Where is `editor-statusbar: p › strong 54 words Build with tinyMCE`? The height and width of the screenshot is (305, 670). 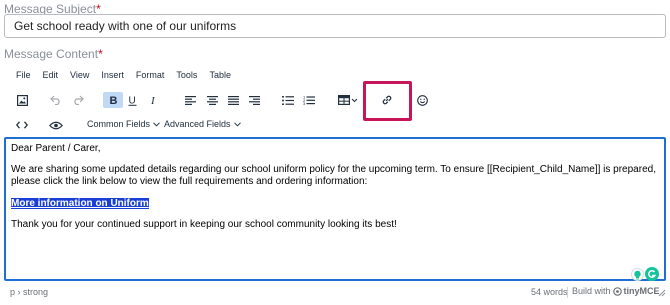
editor-statusbar: p › strong 54 words Build with tinyMCE is located at coordinates (335, 293).